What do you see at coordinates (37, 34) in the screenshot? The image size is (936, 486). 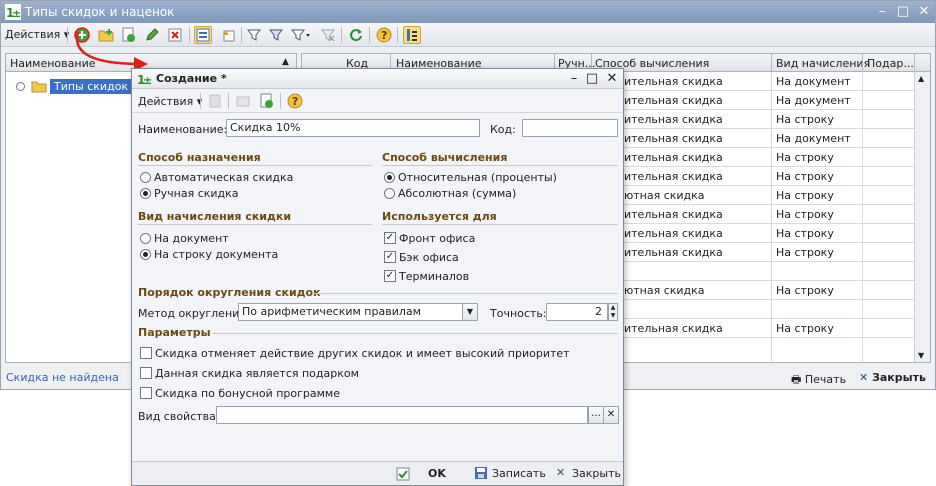 I see `actions-menu: Действия ▾` at bounding box center [37, 34].